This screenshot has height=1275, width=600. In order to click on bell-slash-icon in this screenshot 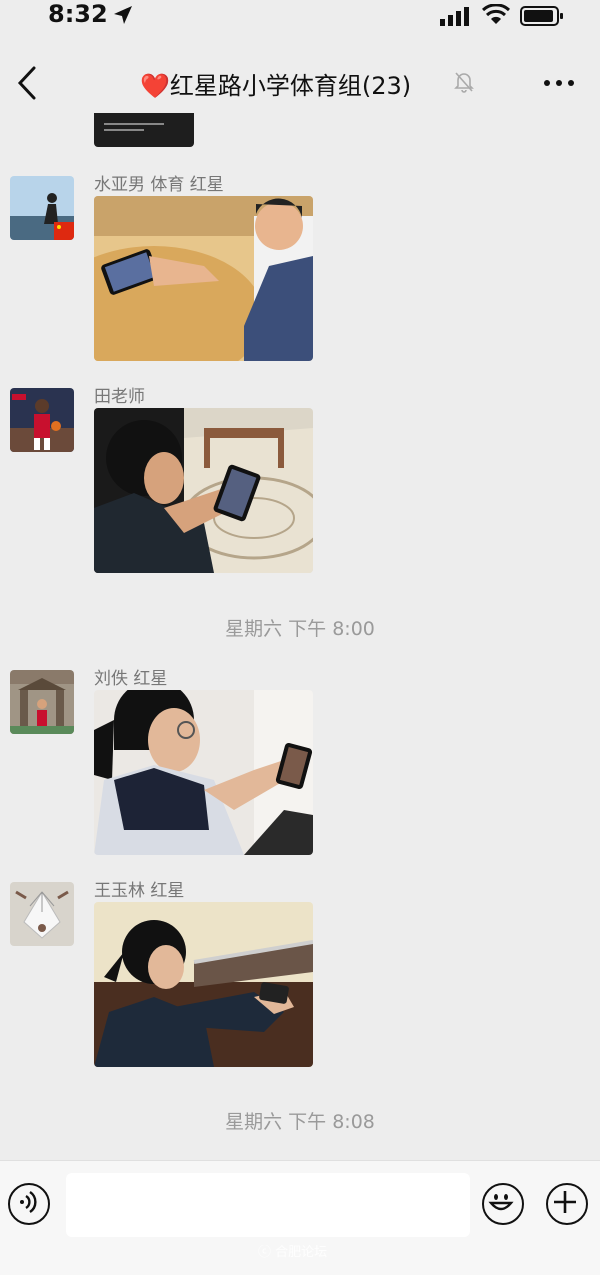, I will do `click(464, 82)`.